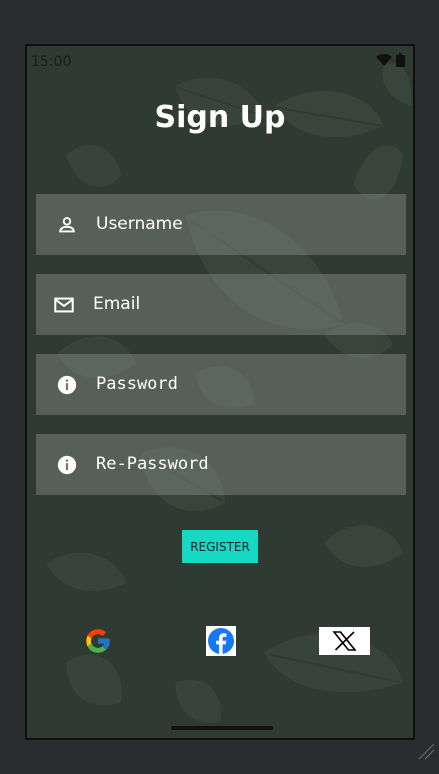 The height and width of the screenshot is (774, 439). I want to click on password-field, so click(221, 384).